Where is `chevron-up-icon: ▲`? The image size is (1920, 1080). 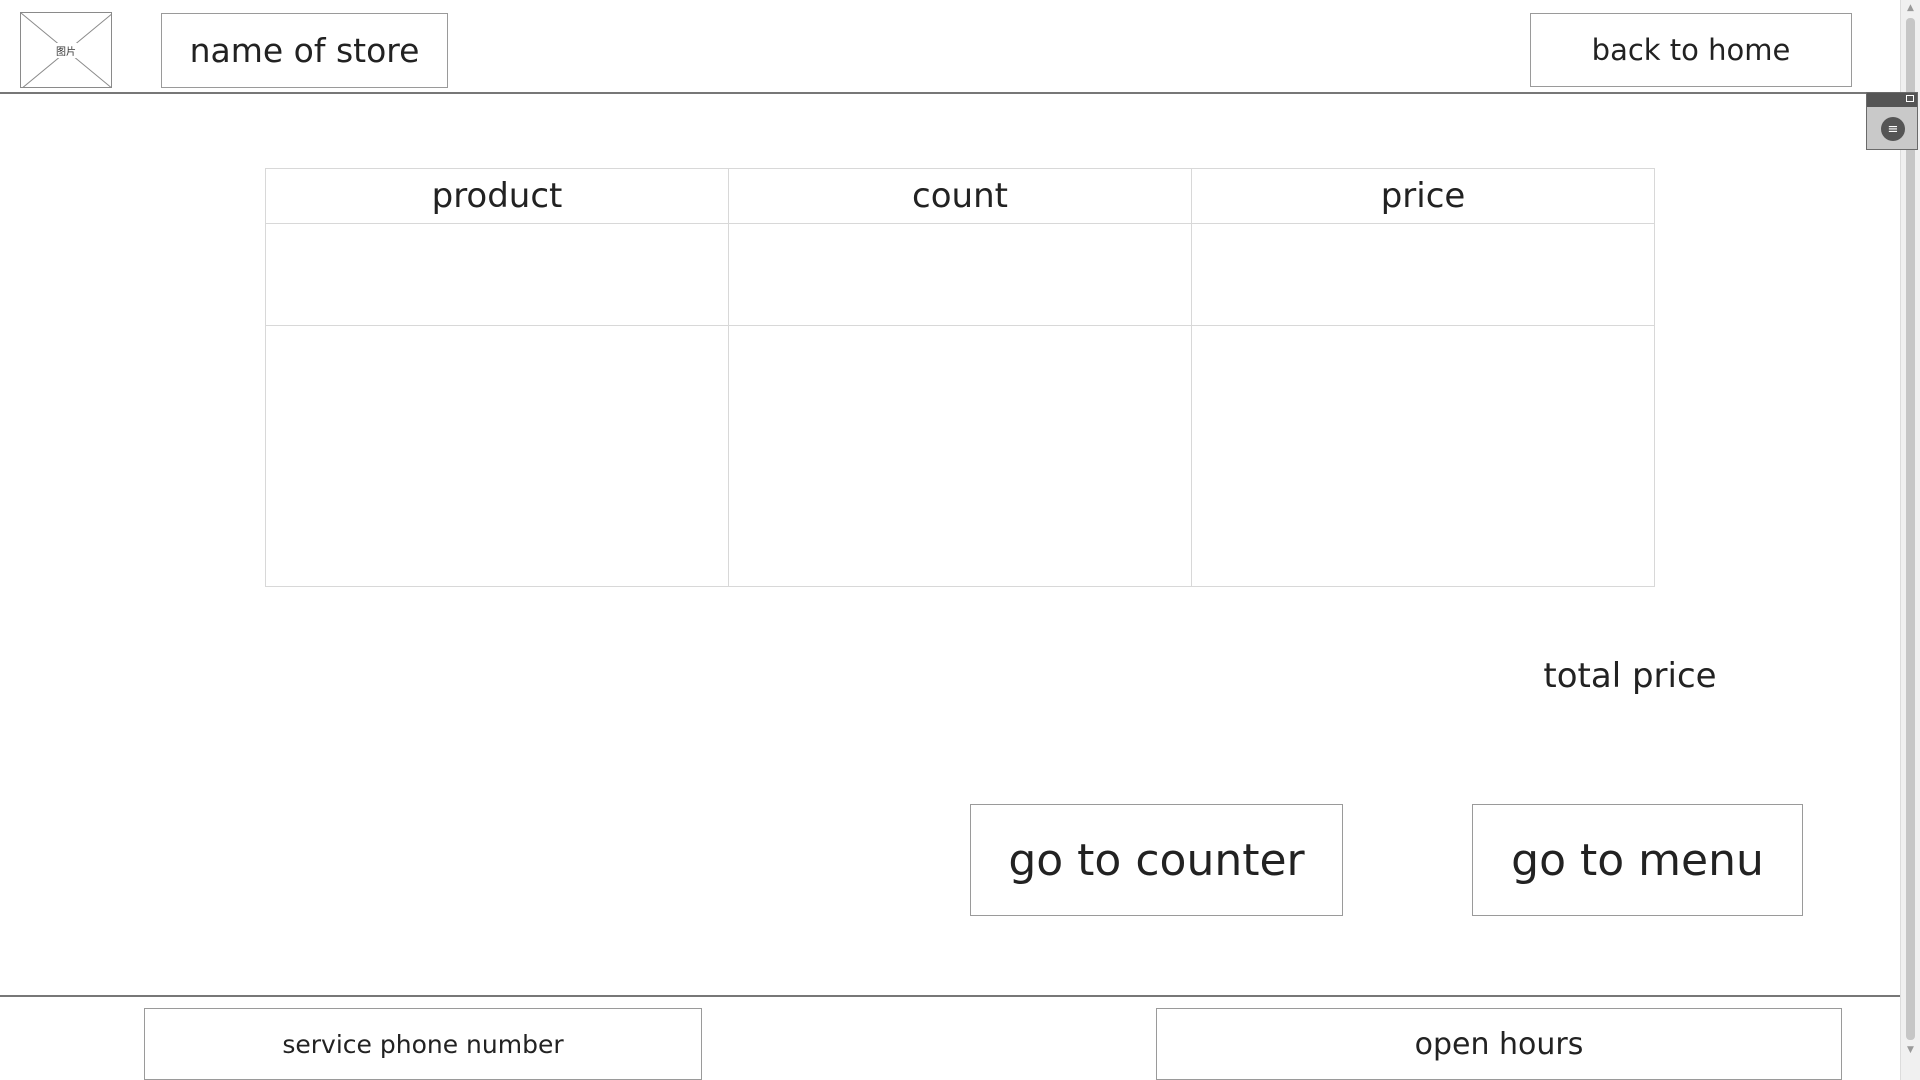 chevron-up-icon: ▲ is located at coordinates (1910, 8).